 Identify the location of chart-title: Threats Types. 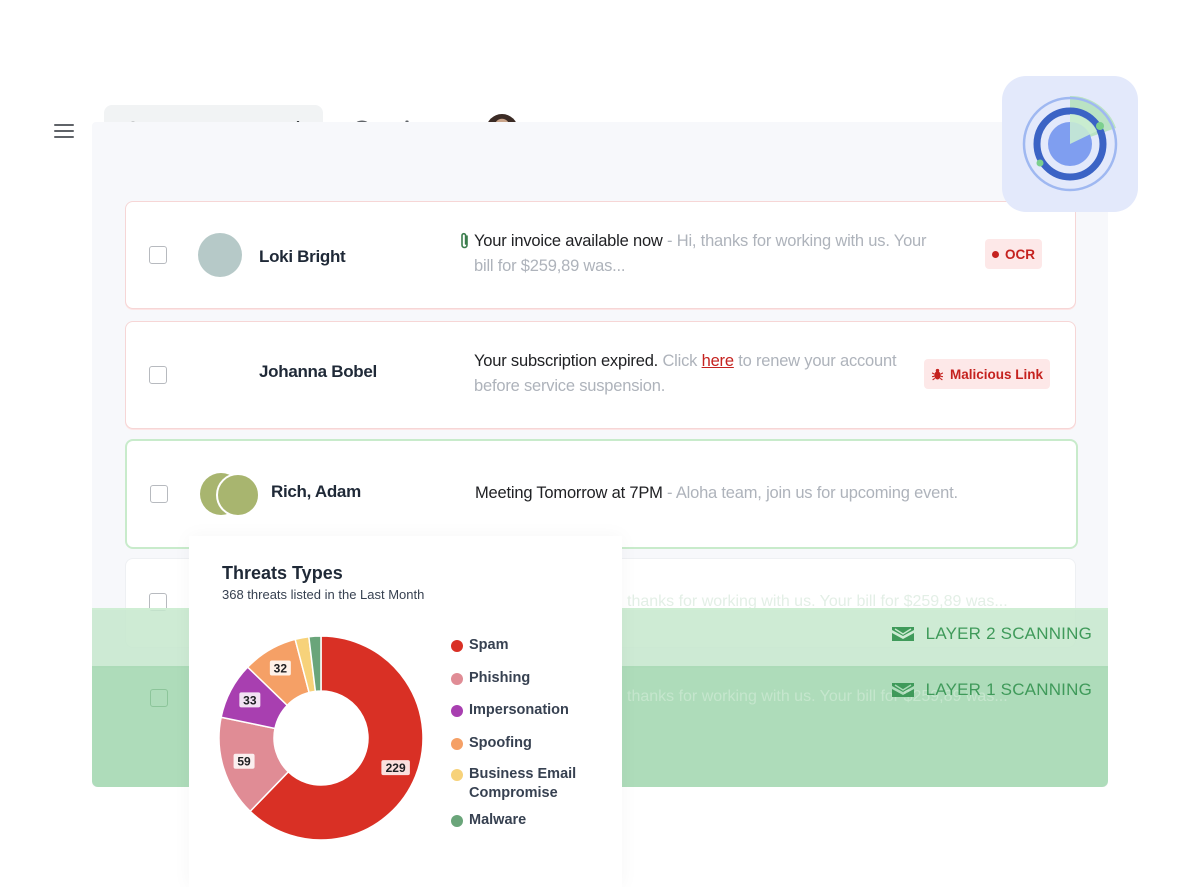
(282, 573).